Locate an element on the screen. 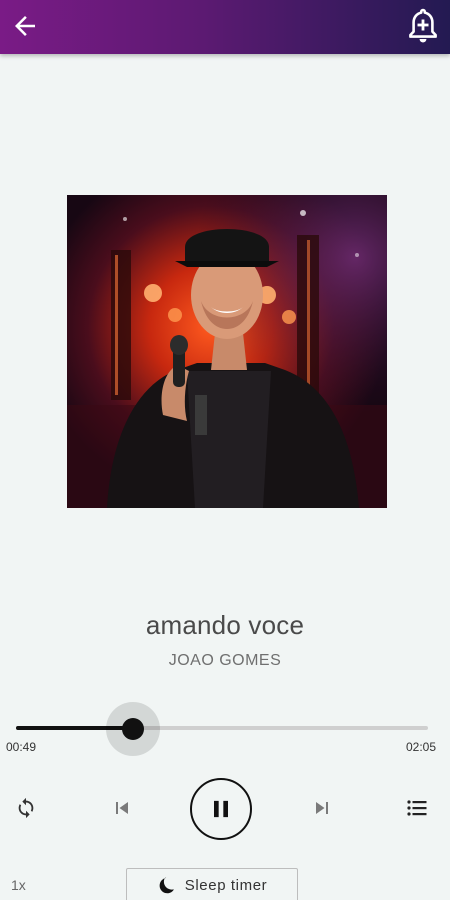  play-pause-button is located at coordinates (221, 809).